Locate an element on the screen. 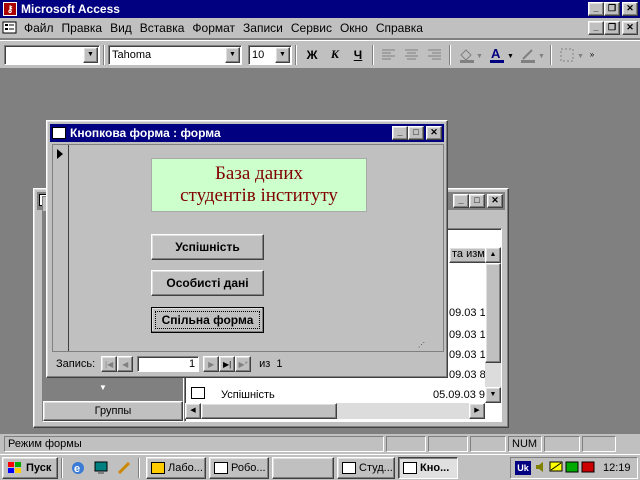 This screenshot has height=480, width=640. scroll-up-icon: ▲ is located at coordinates (493, 255).